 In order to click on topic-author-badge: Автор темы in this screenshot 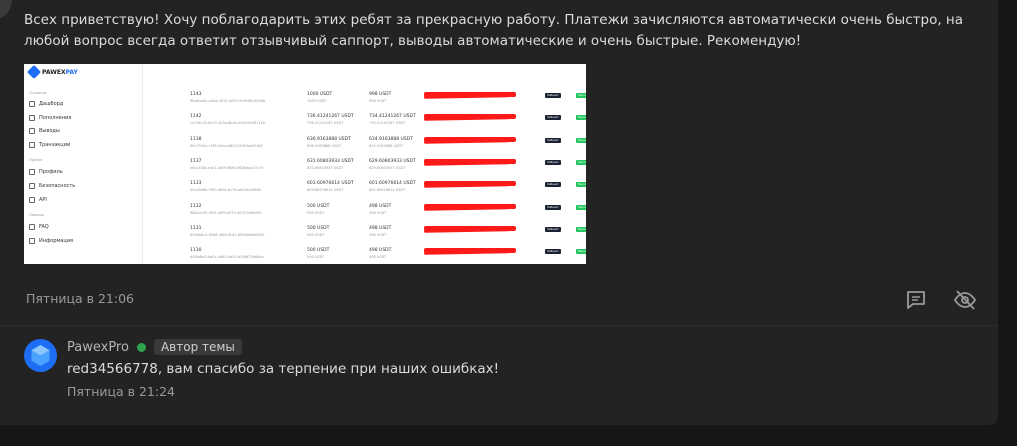, I will do `click(197, 347)`.